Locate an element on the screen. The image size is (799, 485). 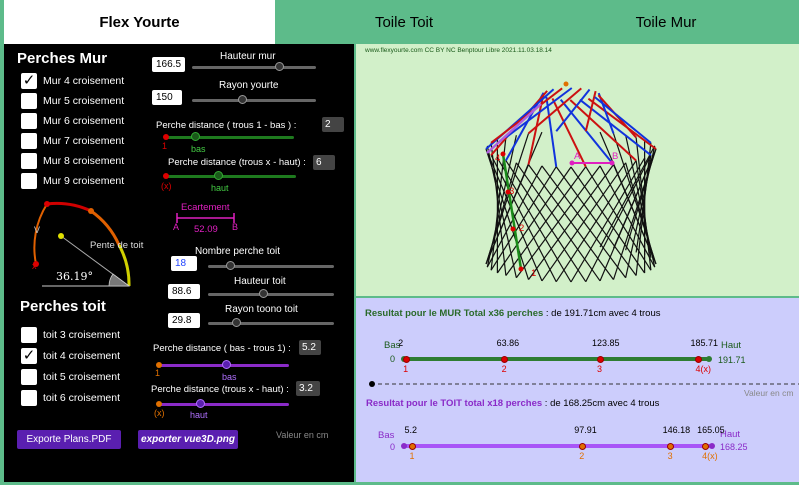
trou-x-marker is located at coordinates (166, 176).